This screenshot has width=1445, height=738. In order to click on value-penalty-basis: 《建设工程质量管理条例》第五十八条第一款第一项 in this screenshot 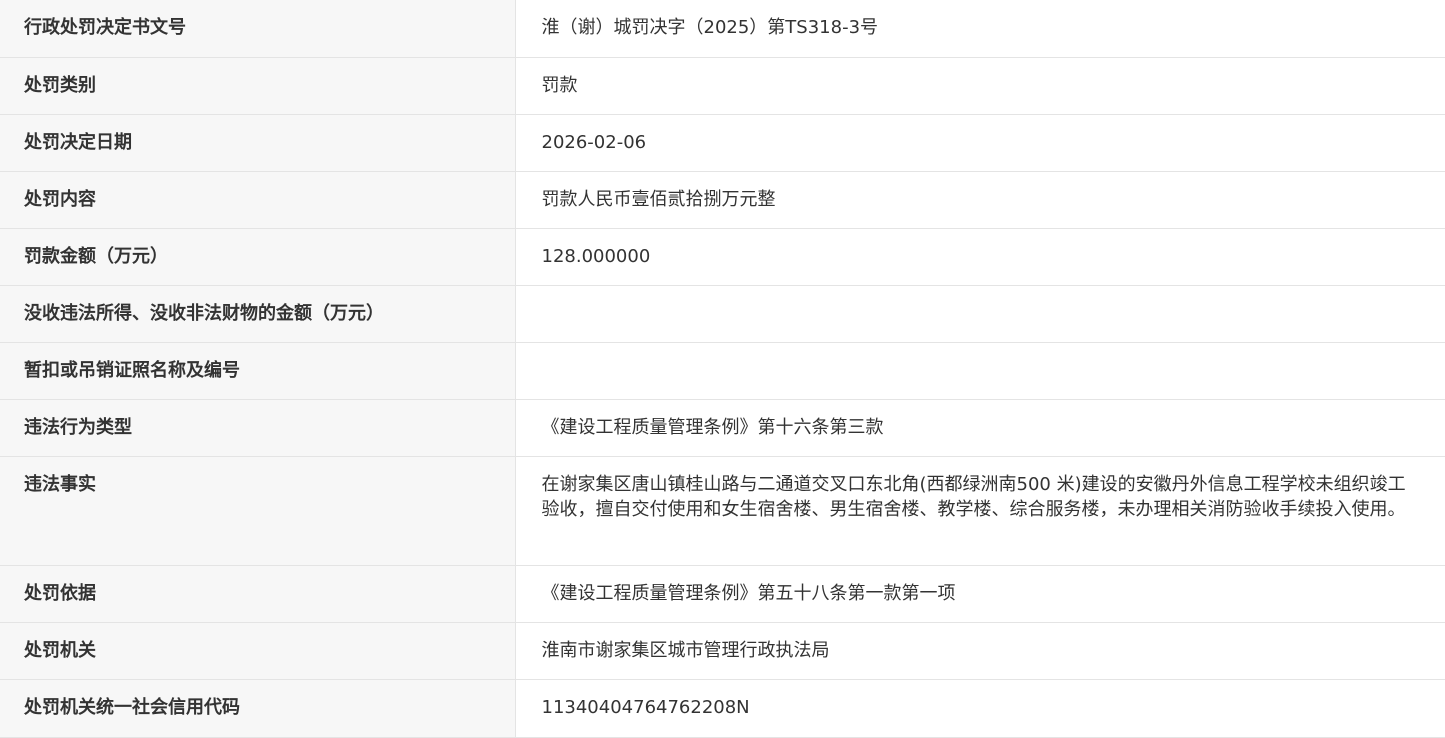, I will do `click(980, 594)`.